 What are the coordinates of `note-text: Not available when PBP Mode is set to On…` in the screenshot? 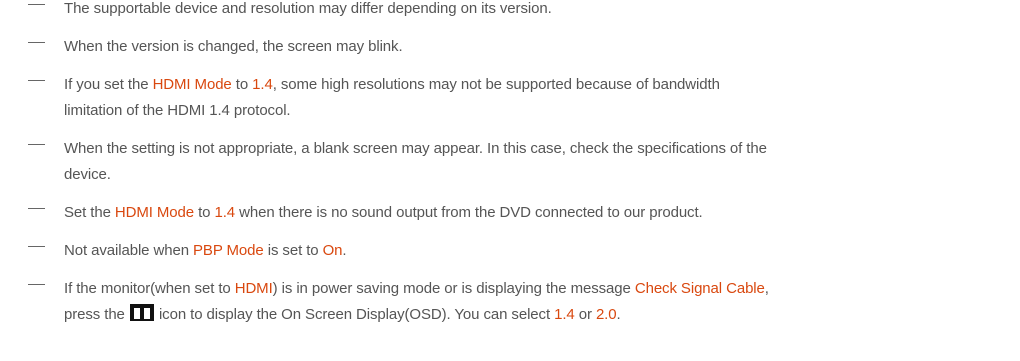 It's located at (539, 251).